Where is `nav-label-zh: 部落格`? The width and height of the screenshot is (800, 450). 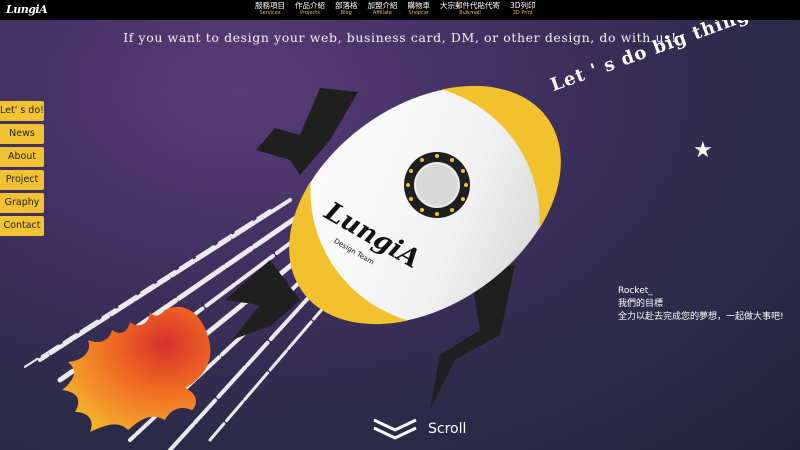 nav-label-zh: 部落格 is located at coordinates (346, 5).